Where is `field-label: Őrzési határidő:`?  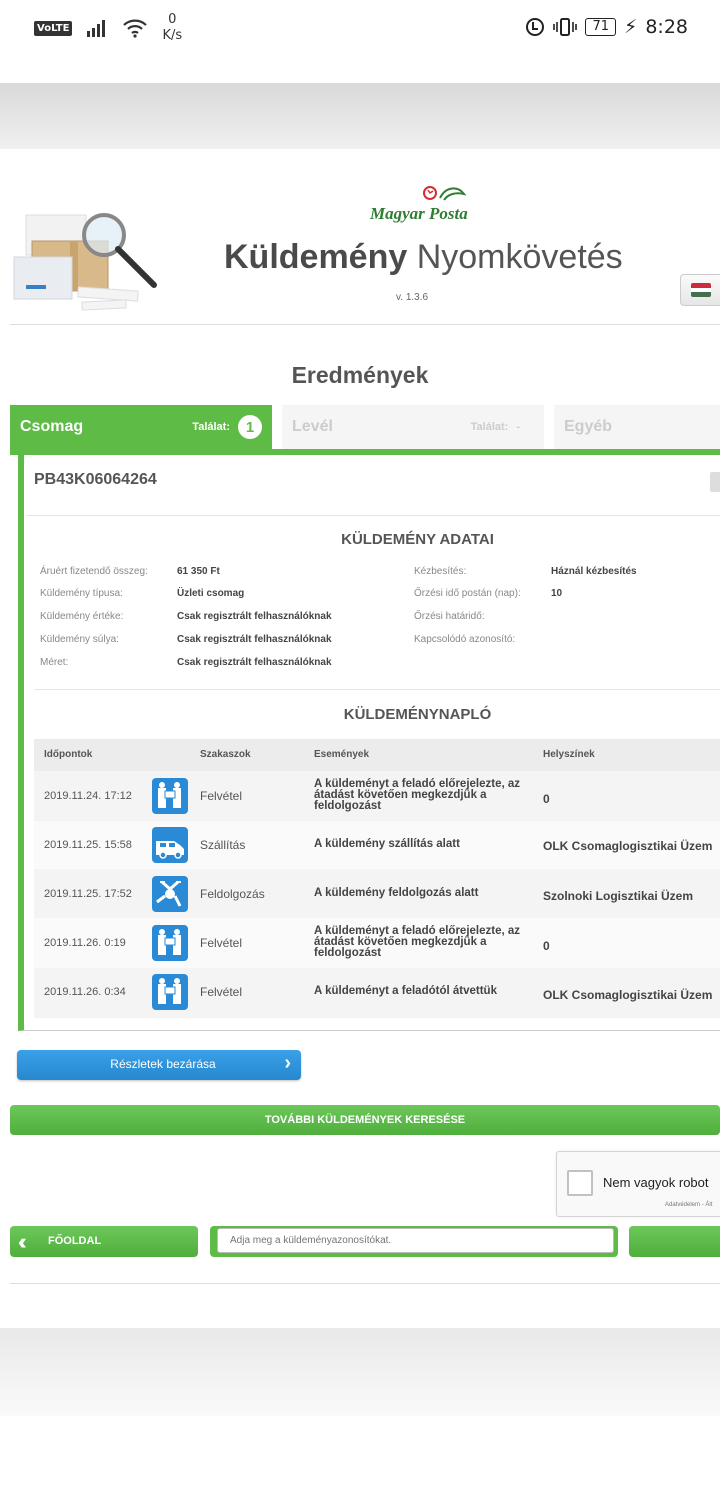 field-label: Őrzési határidő: is located at coordinates (449, 616).